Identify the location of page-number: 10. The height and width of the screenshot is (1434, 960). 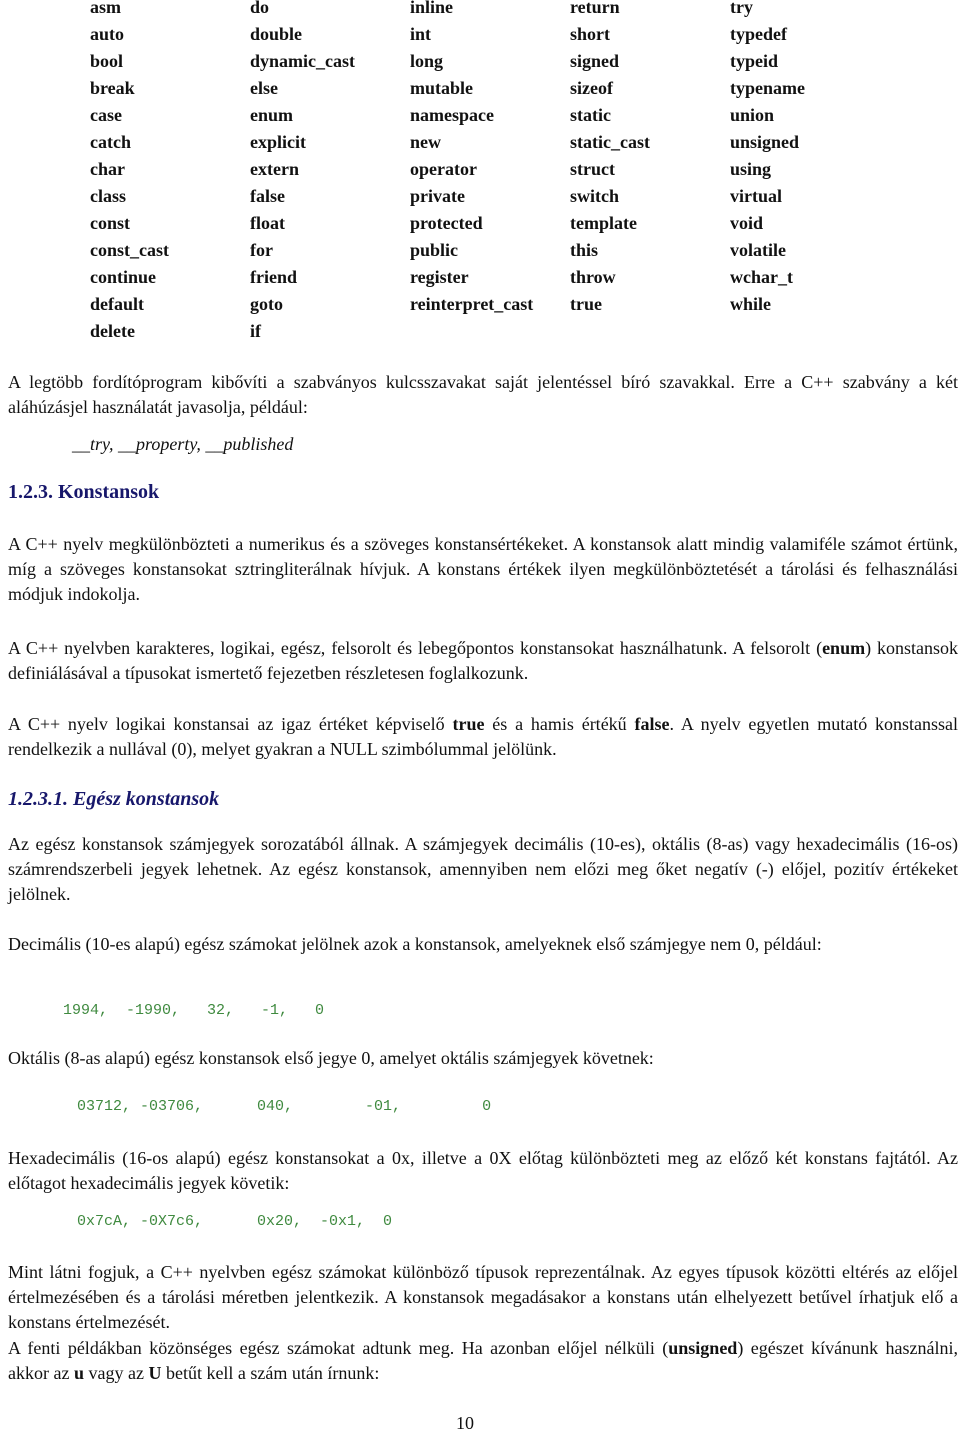
(465, 1423).